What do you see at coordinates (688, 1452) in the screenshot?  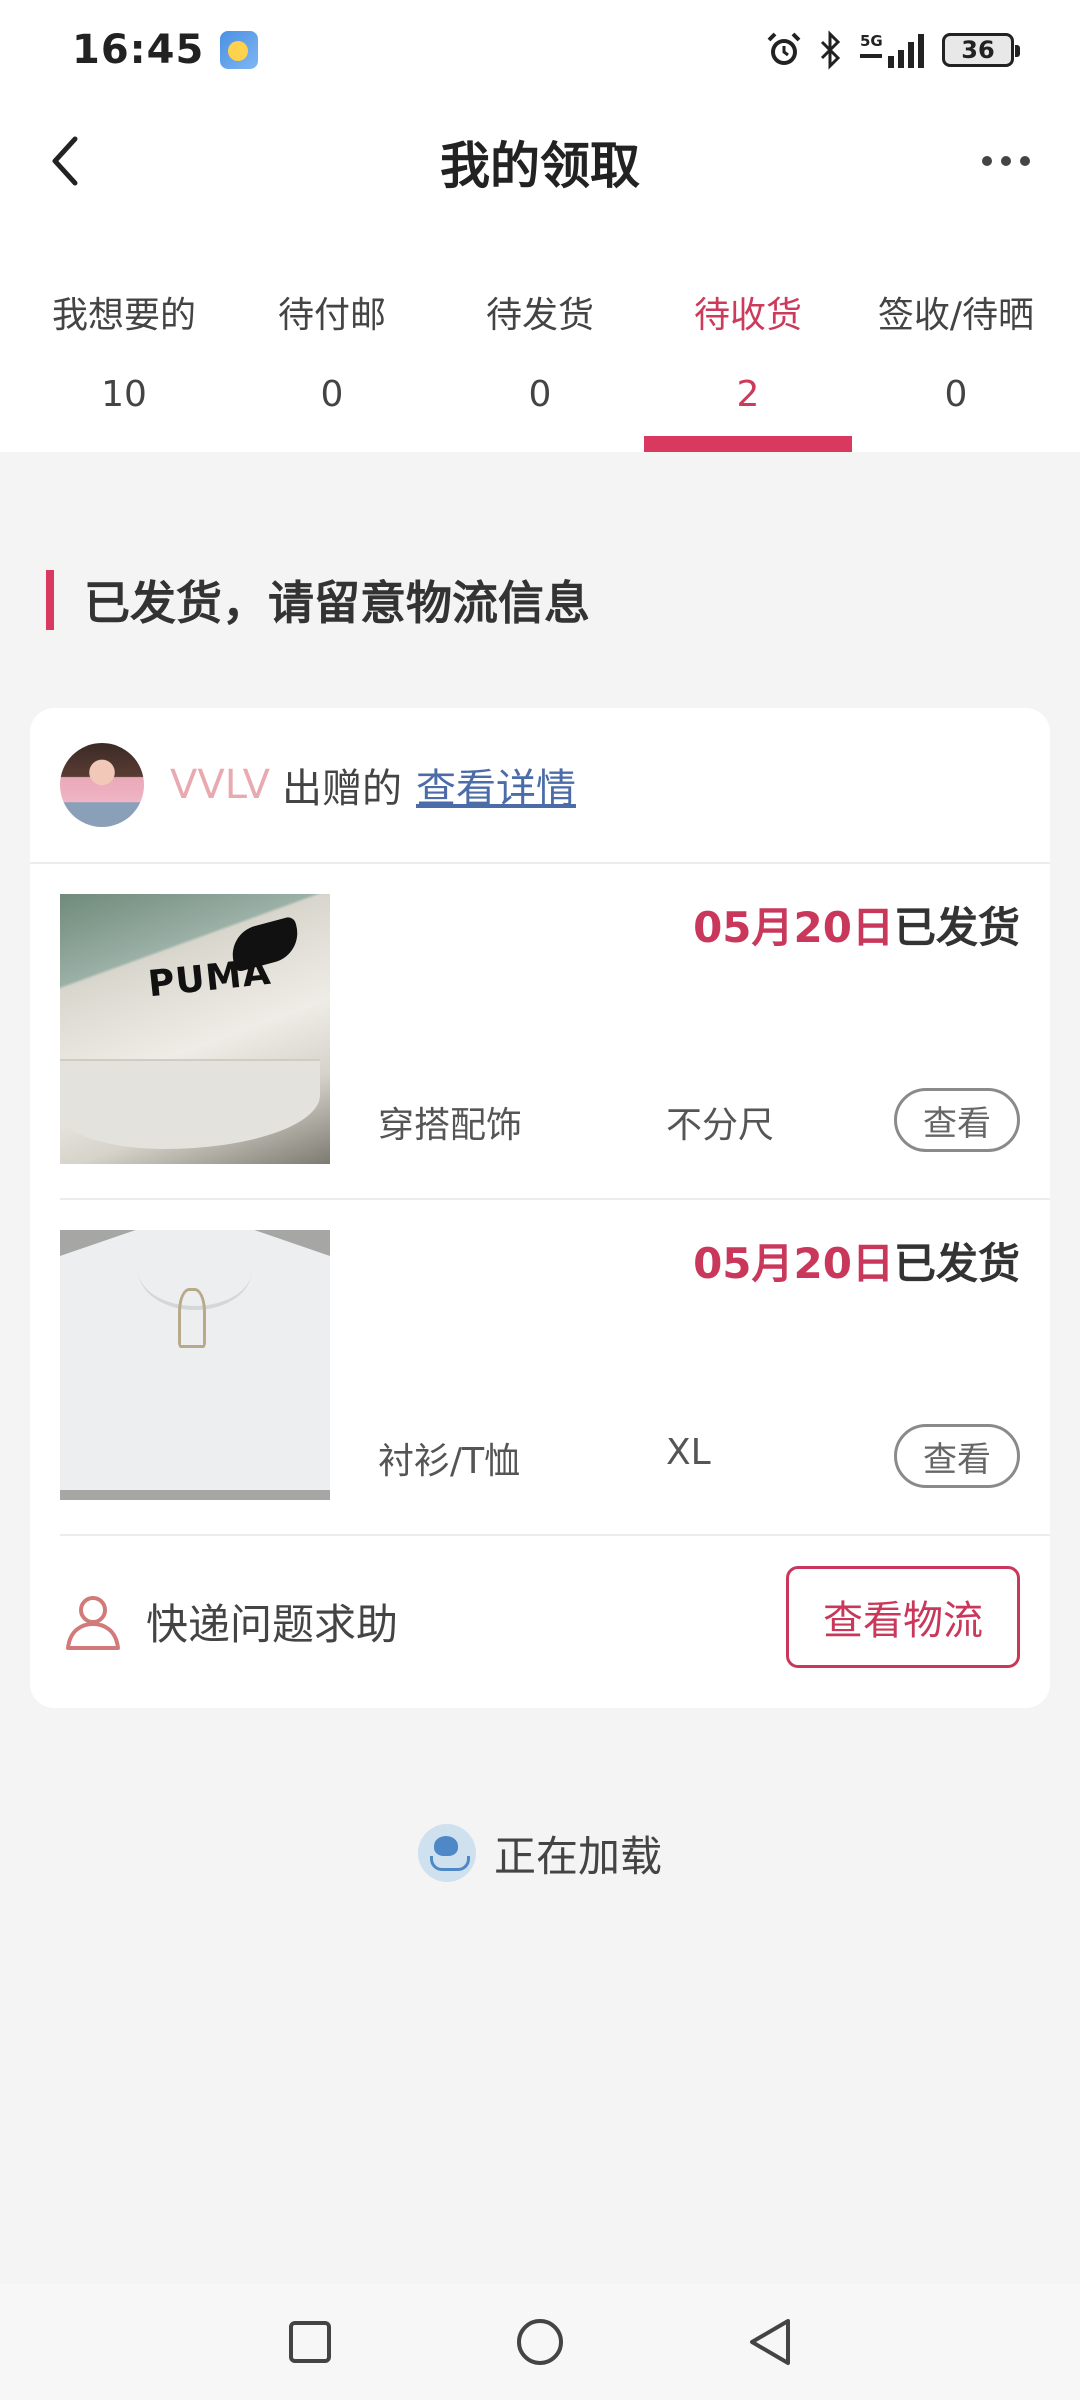 I see `item-size: XL` at bounding box center [688, 1452].